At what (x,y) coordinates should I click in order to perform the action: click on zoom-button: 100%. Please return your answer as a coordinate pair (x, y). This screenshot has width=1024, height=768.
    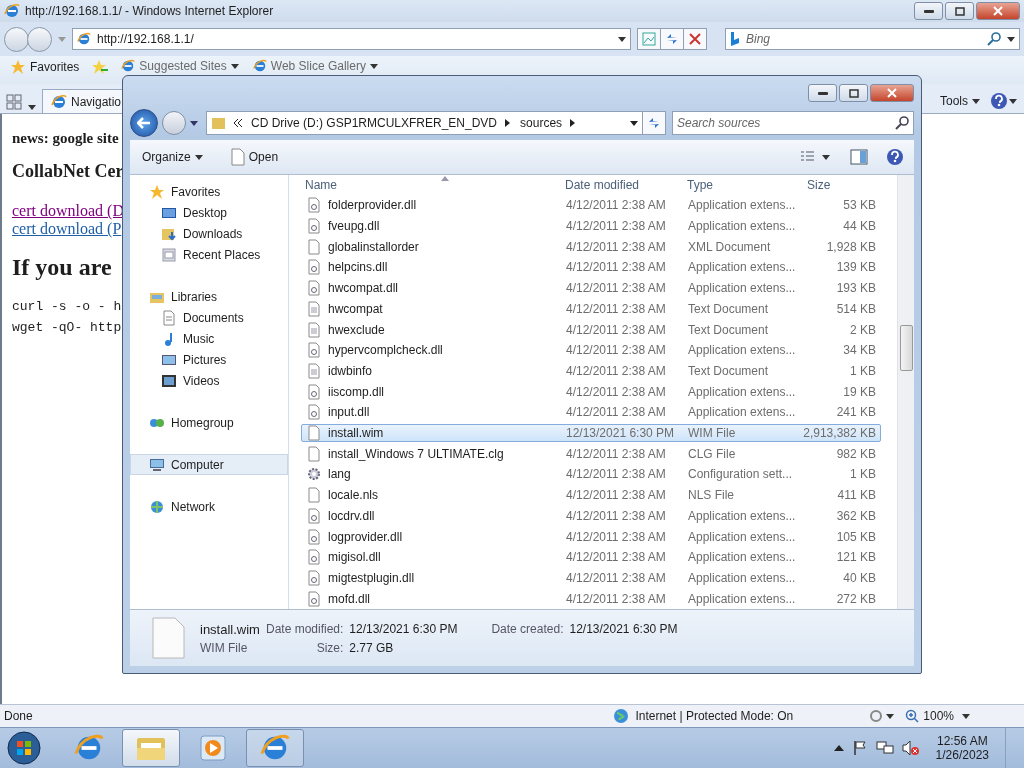
    Looking at the image, I should click on (929, 716).